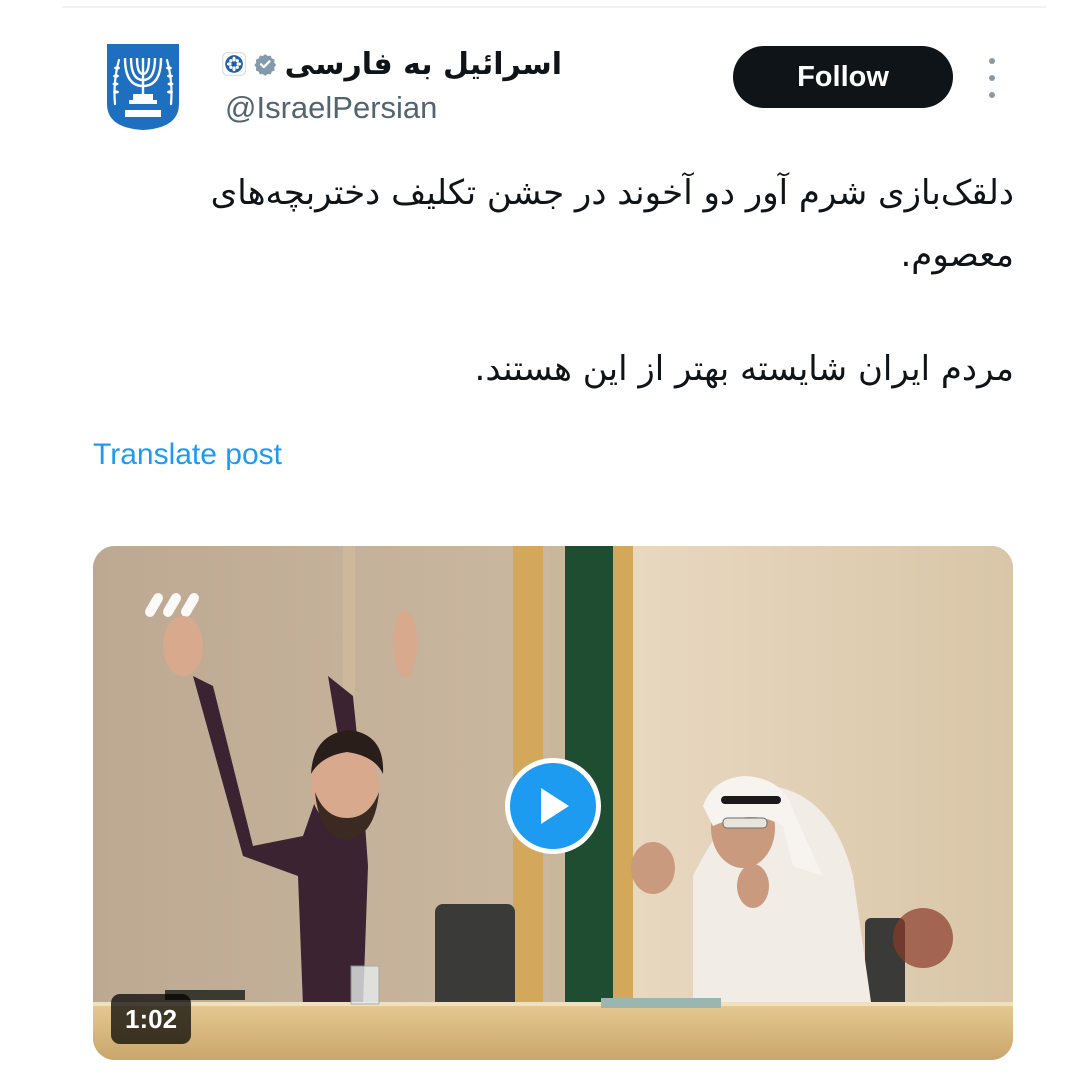  I want to click on play-button, so click(553, 806).